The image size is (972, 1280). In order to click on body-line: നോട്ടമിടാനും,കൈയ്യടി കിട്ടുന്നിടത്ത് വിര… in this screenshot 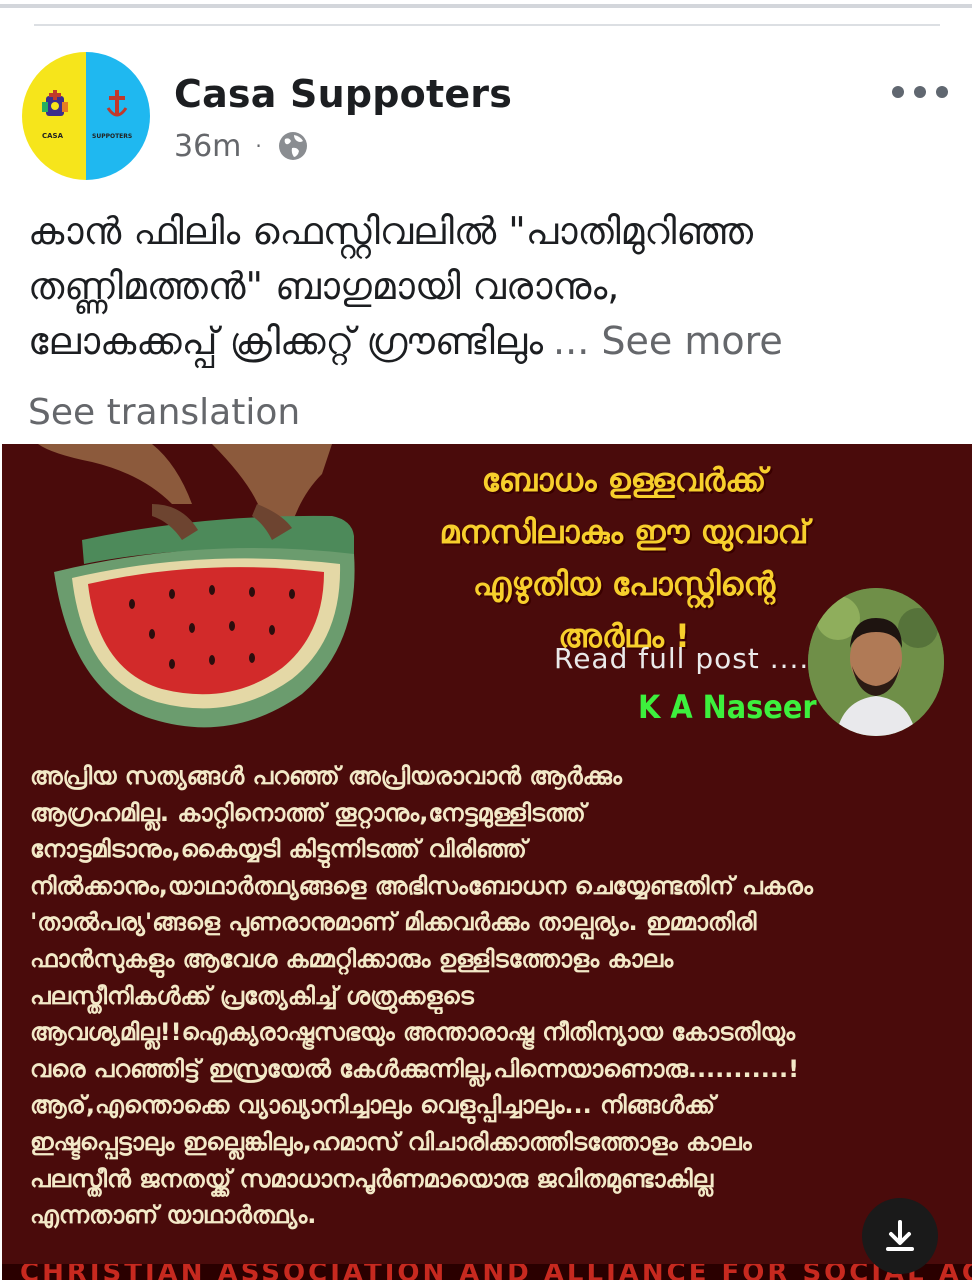, I will do `click(278, 849)`.